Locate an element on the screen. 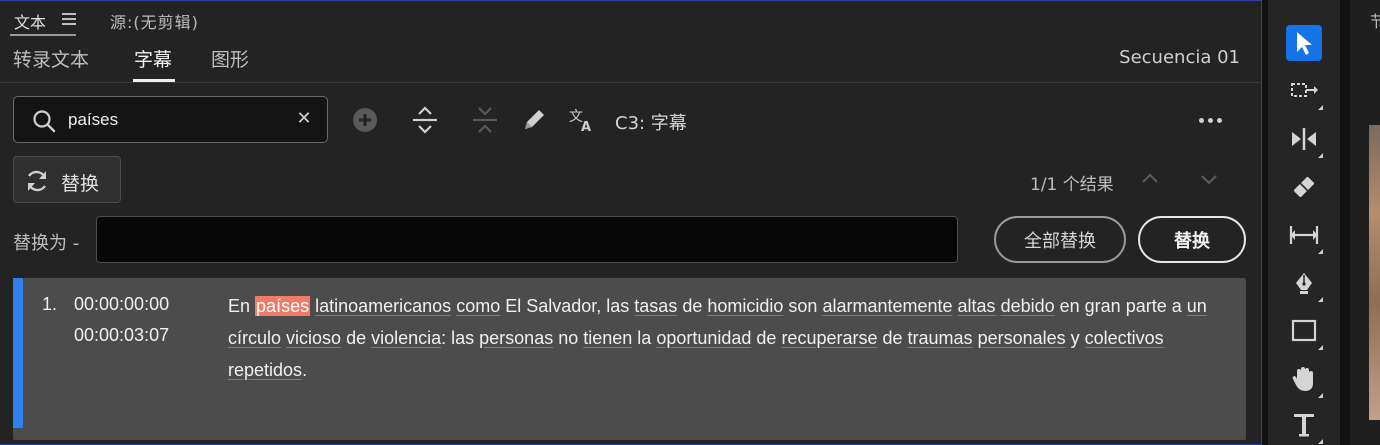 Image resolution: width=1380 pixels, height=445 pixels. caption-text-fragment: en gran parte a is located at coordinates (1120, 306).